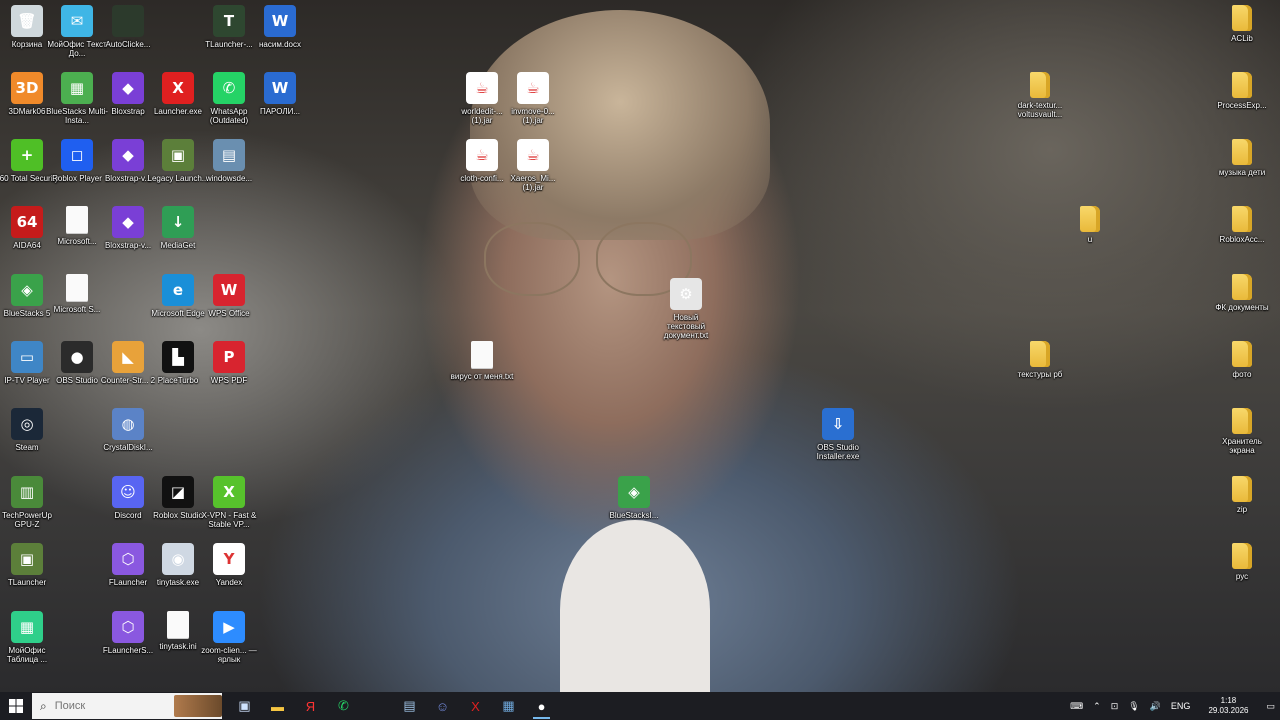  Describe the element at coordinates (1242, 158) in the screenshot. I see `desktop-icon-folder-music: музыка дети` at that location.